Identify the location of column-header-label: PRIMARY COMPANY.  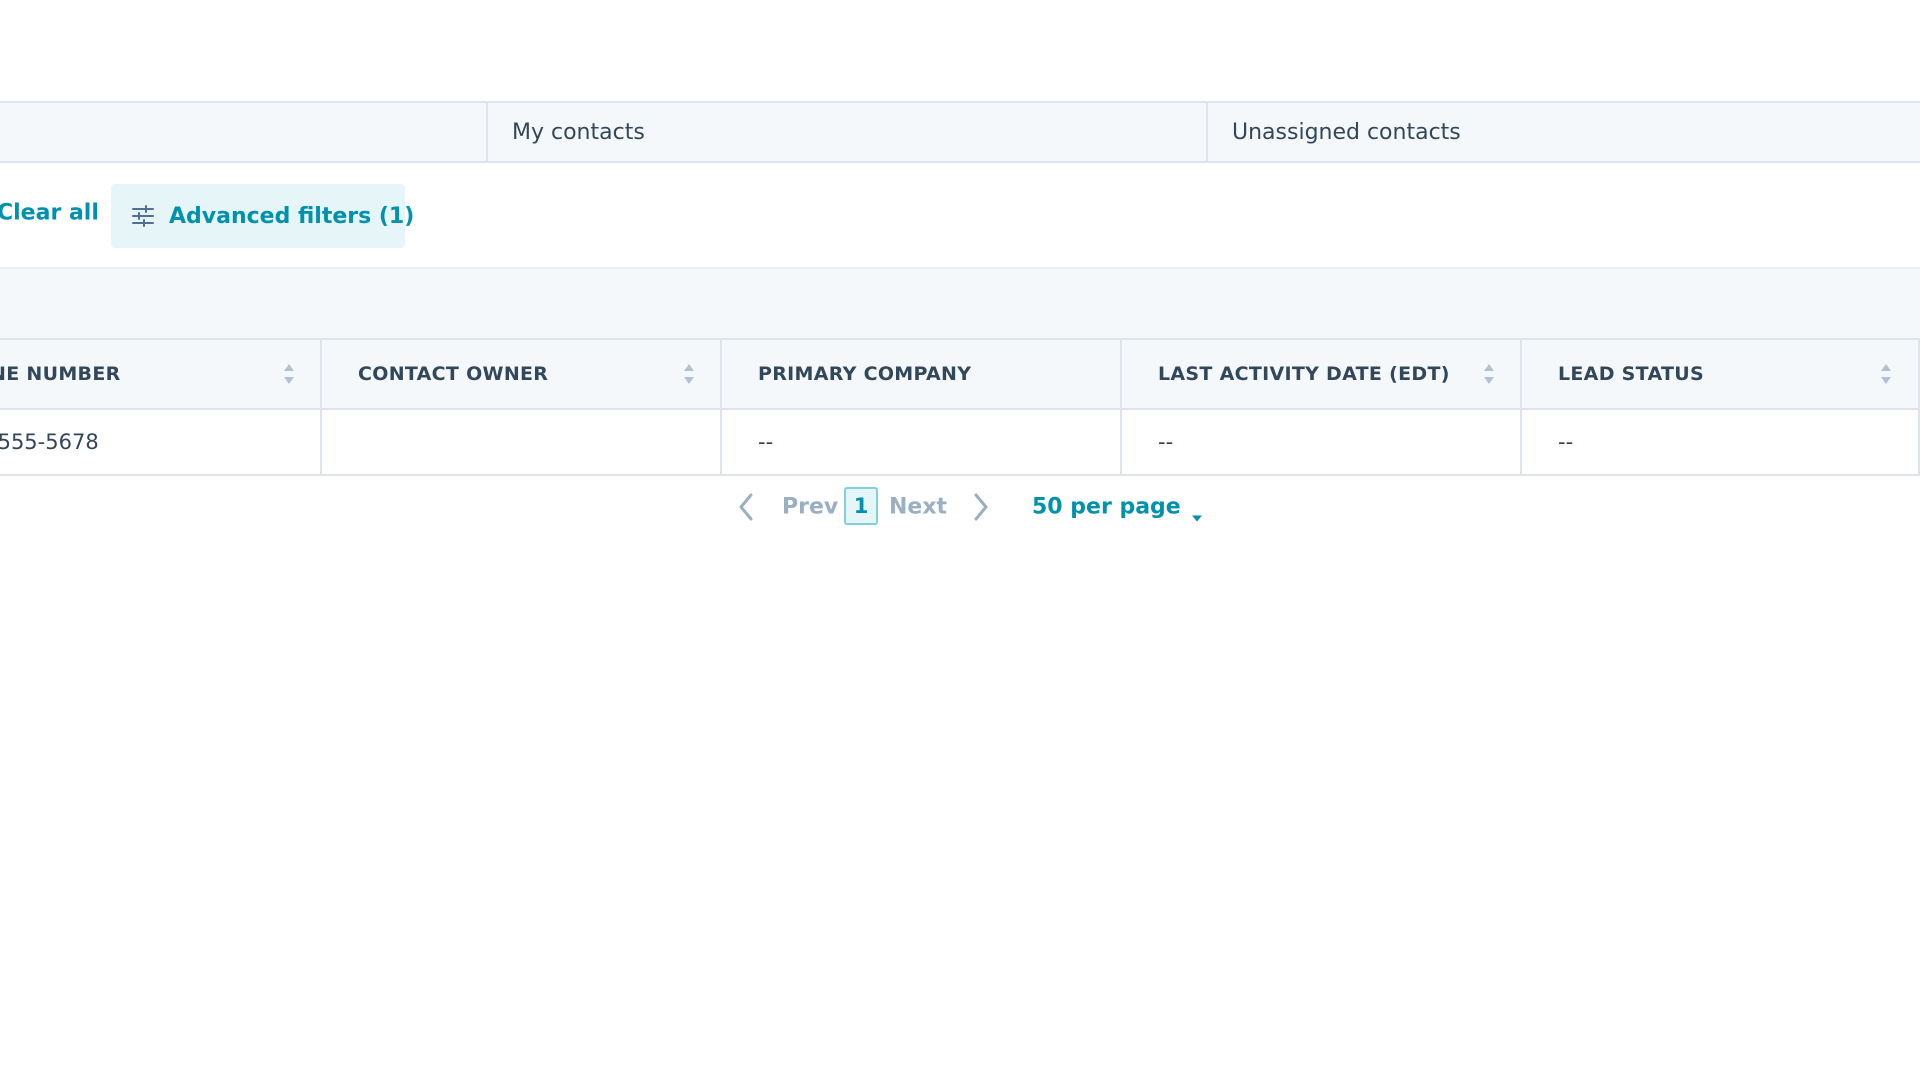
(865, 374).